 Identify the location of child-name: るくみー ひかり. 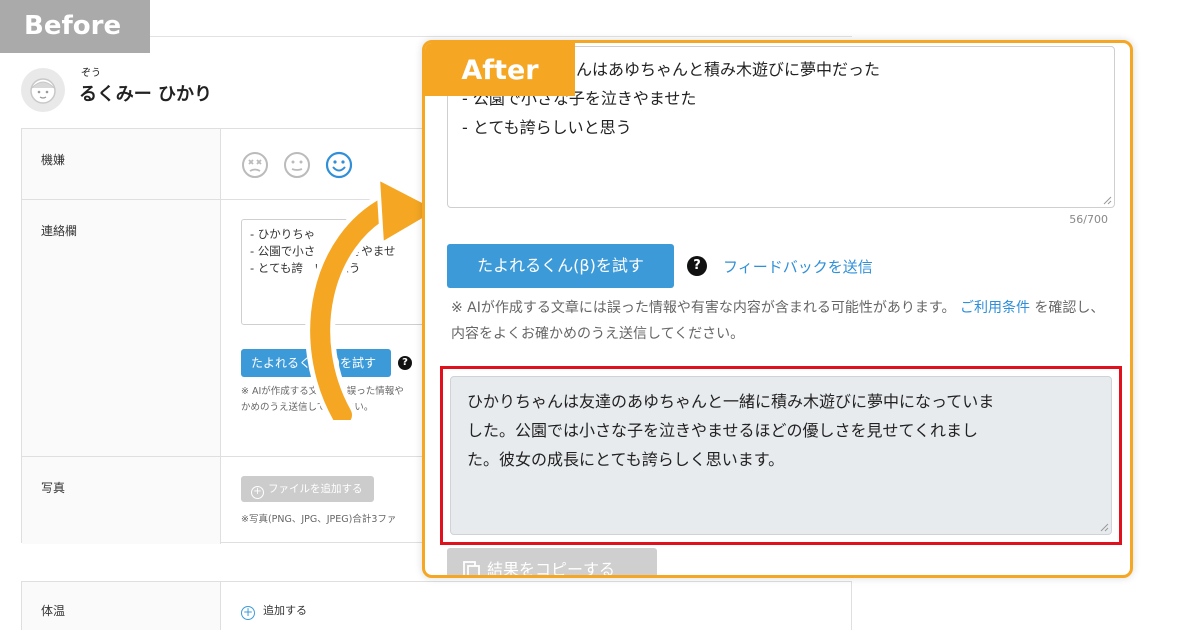
(145, 94).